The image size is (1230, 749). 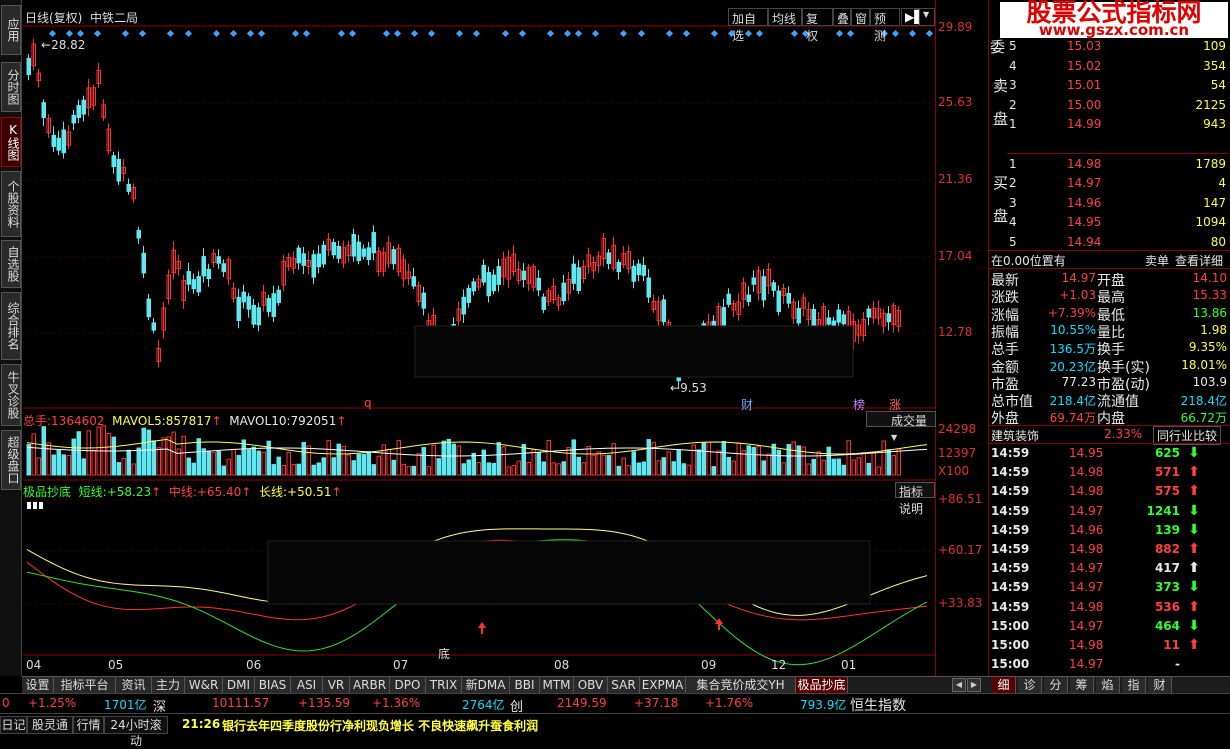 What do you see at coordinates (486, 685) in the screenshot?
I see `indicator-tab-12: 新DMA` at bounding box center [486, 685].